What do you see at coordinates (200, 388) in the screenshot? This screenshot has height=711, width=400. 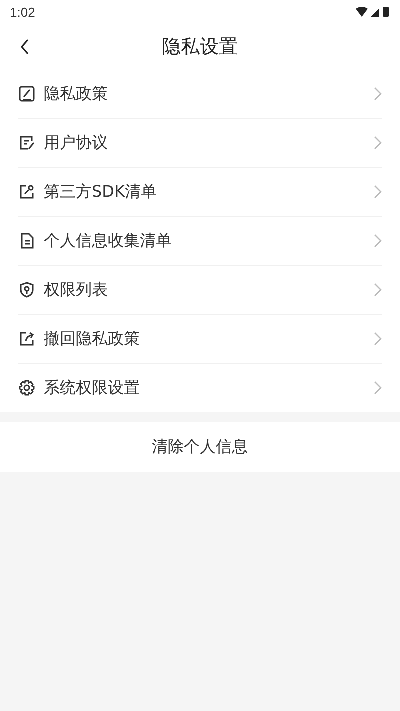 I see `settings-item: 系统权限设置` at bounding box center [200, 388].